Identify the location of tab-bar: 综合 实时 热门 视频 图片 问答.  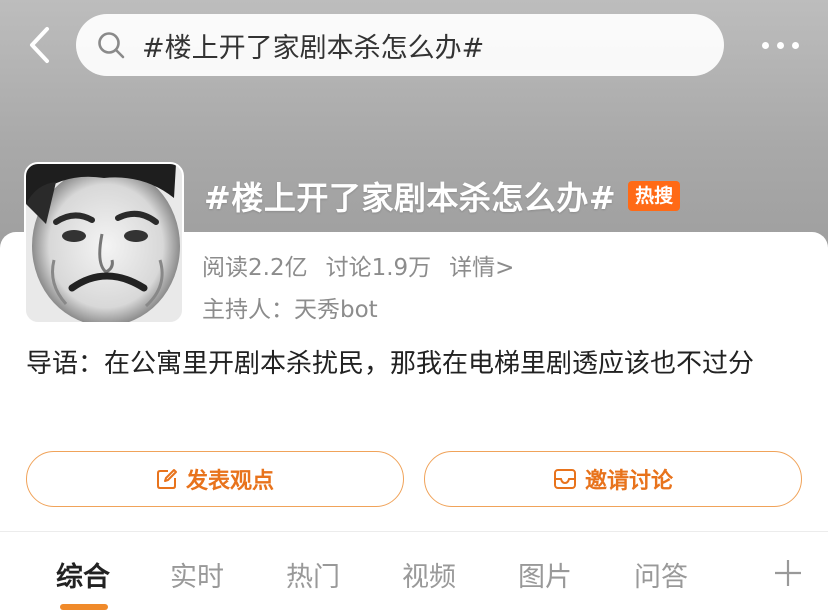
(414, 580).